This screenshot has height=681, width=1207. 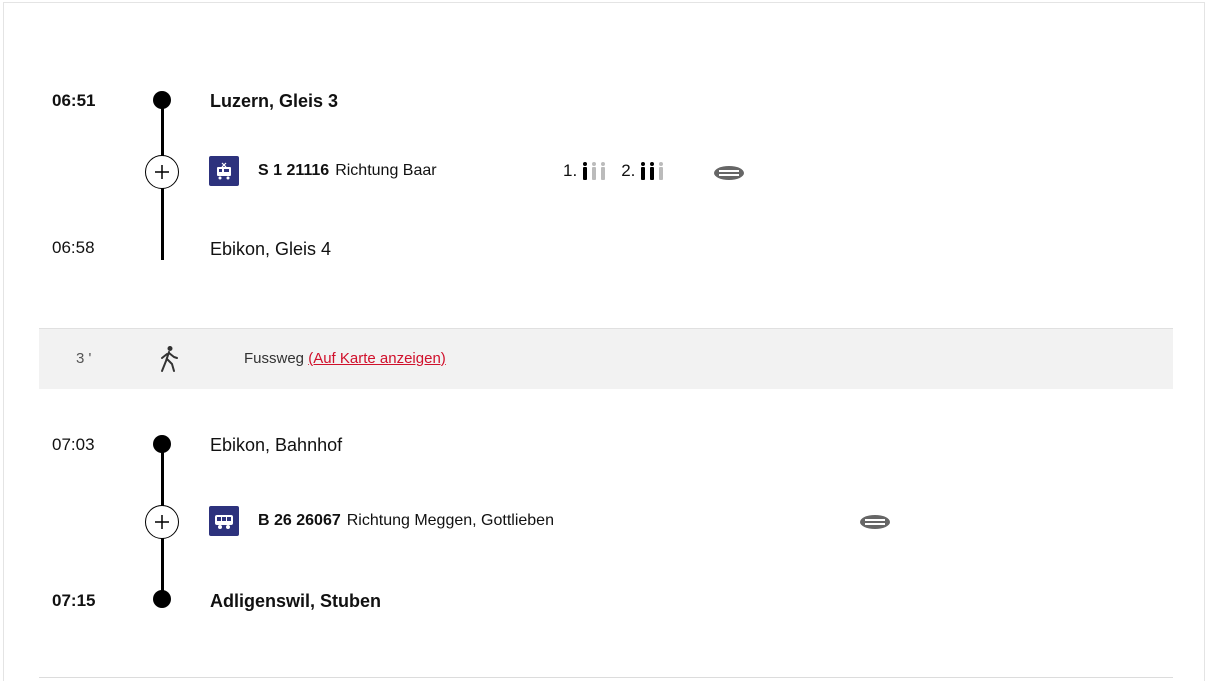 What do you see at coordinates (377, 358) in the screenshot?
I see `show-on-map-link: (Auf Karte anzeigen)` at bounding box center [377, 358].